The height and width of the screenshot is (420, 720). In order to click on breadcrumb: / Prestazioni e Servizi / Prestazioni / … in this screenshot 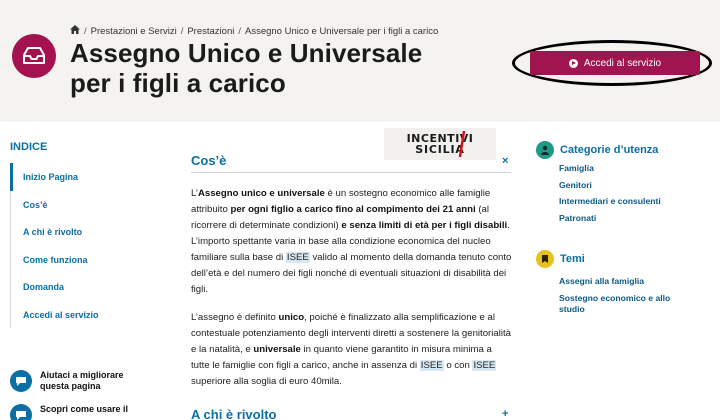, I will do `click(254, 31)`.